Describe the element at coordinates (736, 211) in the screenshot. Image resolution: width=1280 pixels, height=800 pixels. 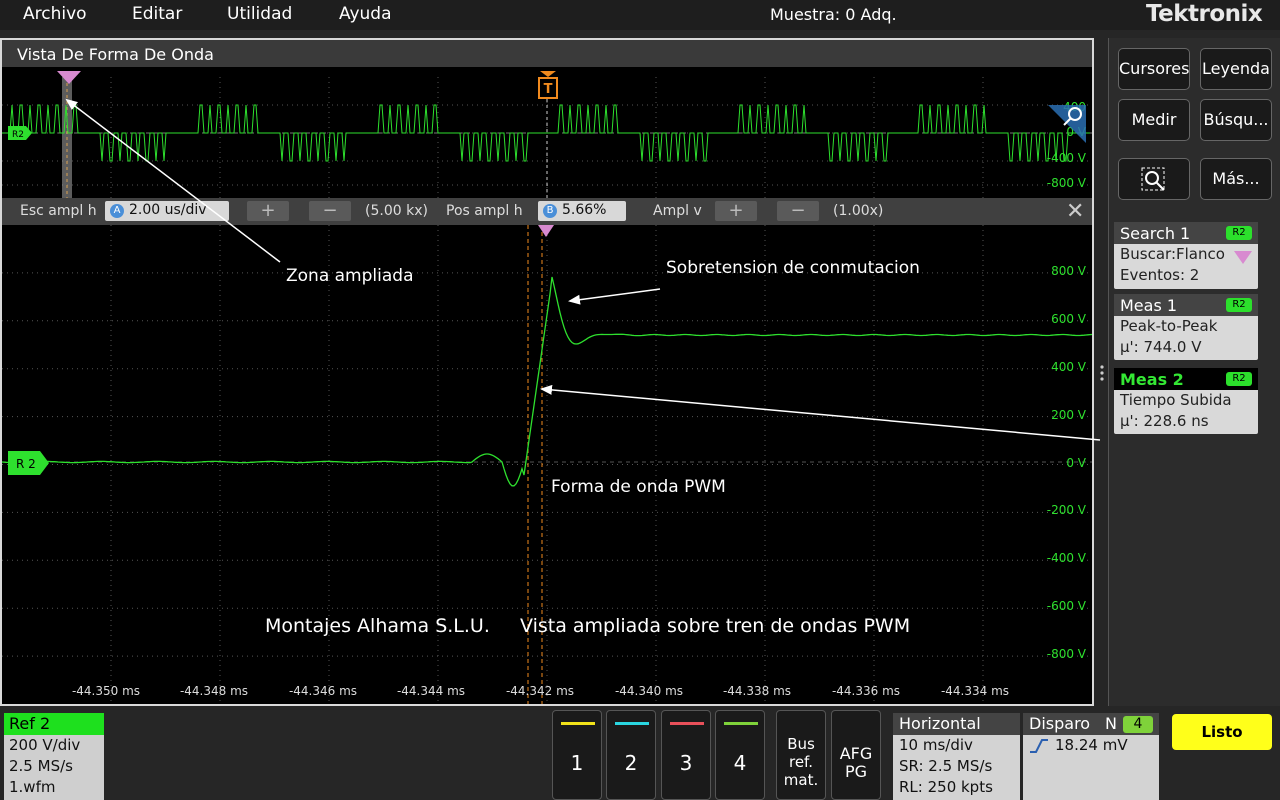
I see `zoom-vampl-plus-button: +` at that location.